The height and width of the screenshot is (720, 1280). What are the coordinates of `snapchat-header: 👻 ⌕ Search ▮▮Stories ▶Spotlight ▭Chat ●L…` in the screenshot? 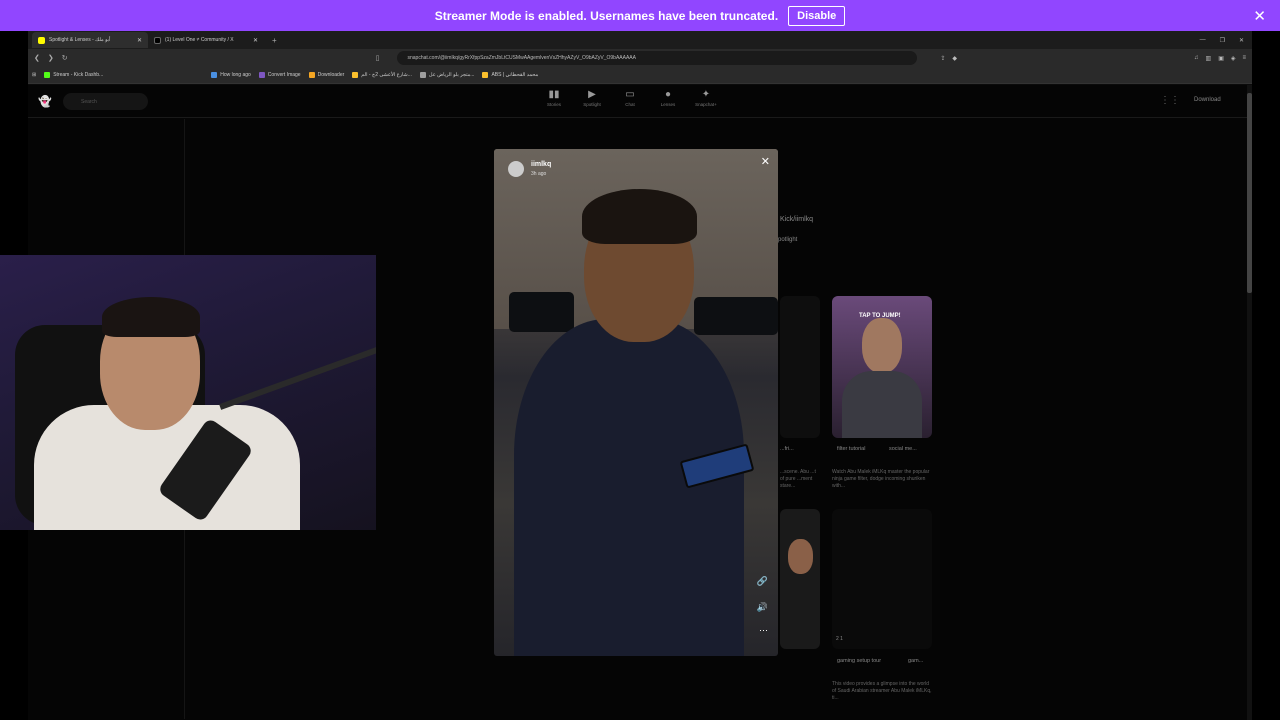 It's located at (640, 101).